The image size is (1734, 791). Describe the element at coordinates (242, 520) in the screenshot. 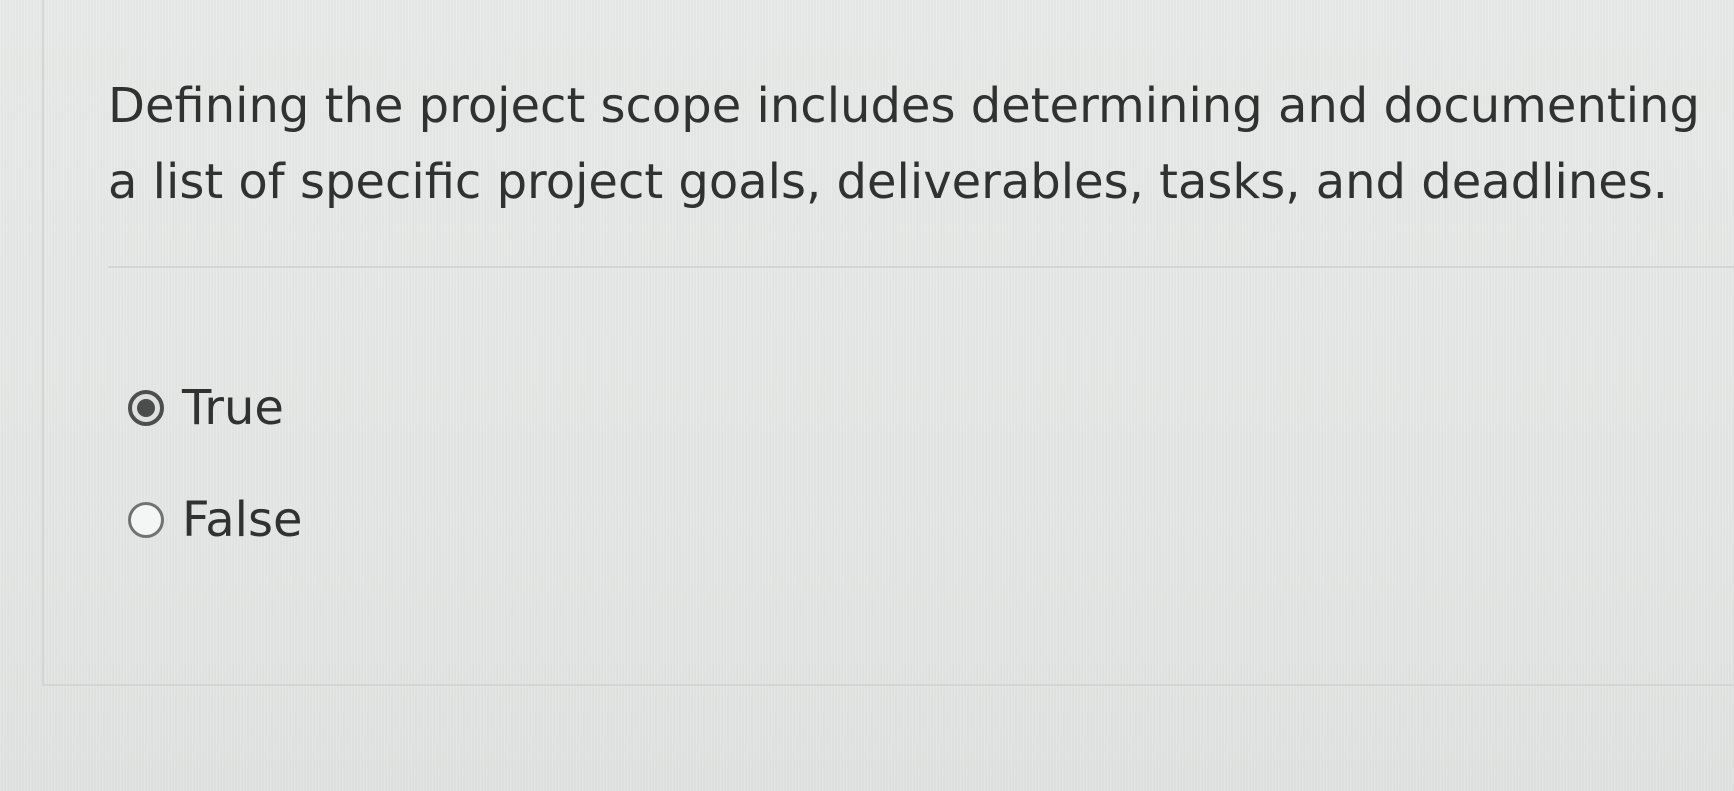

I see `option-label-false: False` at that location.